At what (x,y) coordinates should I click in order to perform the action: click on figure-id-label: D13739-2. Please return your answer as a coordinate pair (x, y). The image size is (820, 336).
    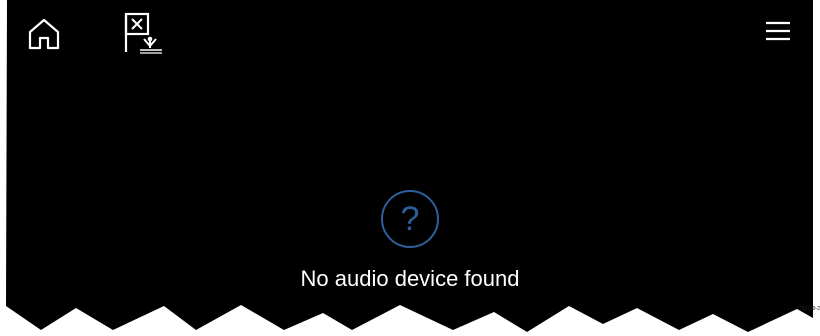
    Looking at the image, I should click on (809, 309).